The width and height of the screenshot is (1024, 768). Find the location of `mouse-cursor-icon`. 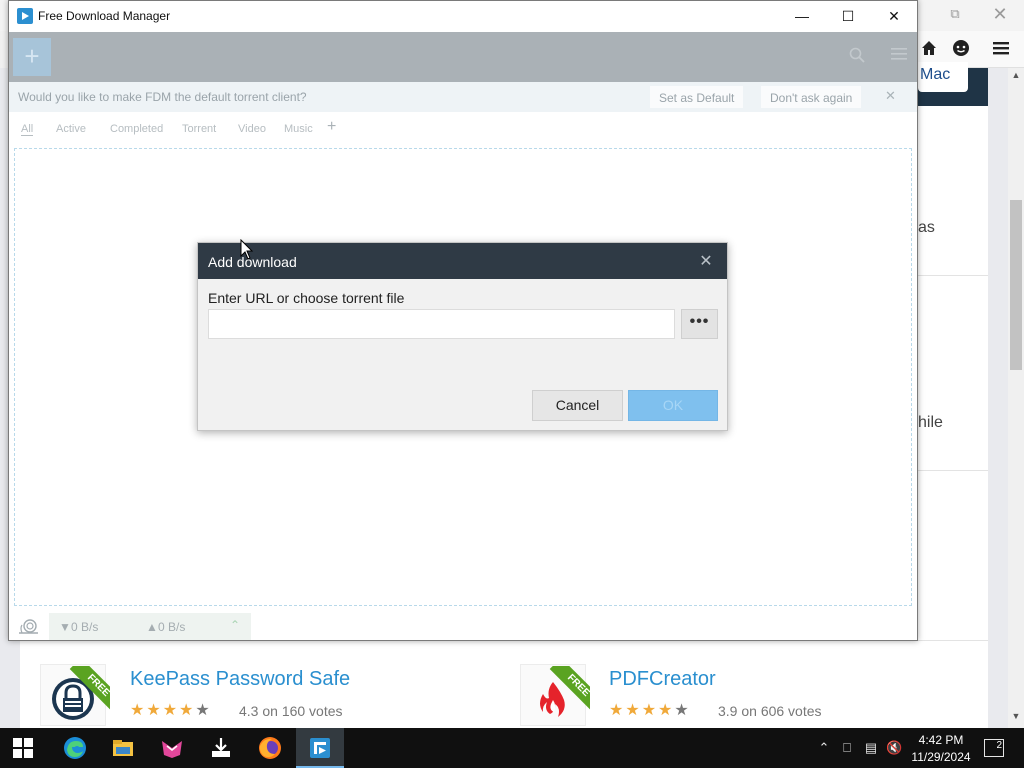

mouse-cursor-icon is located at coordinates (247, 249).